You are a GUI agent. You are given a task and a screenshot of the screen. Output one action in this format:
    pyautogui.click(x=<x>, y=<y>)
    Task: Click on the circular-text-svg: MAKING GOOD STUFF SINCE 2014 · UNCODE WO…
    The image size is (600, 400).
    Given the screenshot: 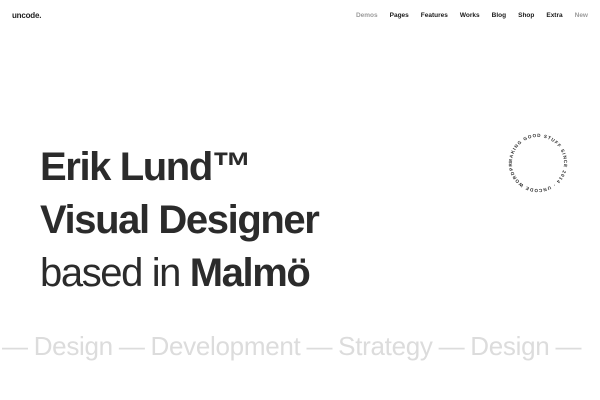 What is the action you would take?
    pyautogui.click(x=536, y=161)
    